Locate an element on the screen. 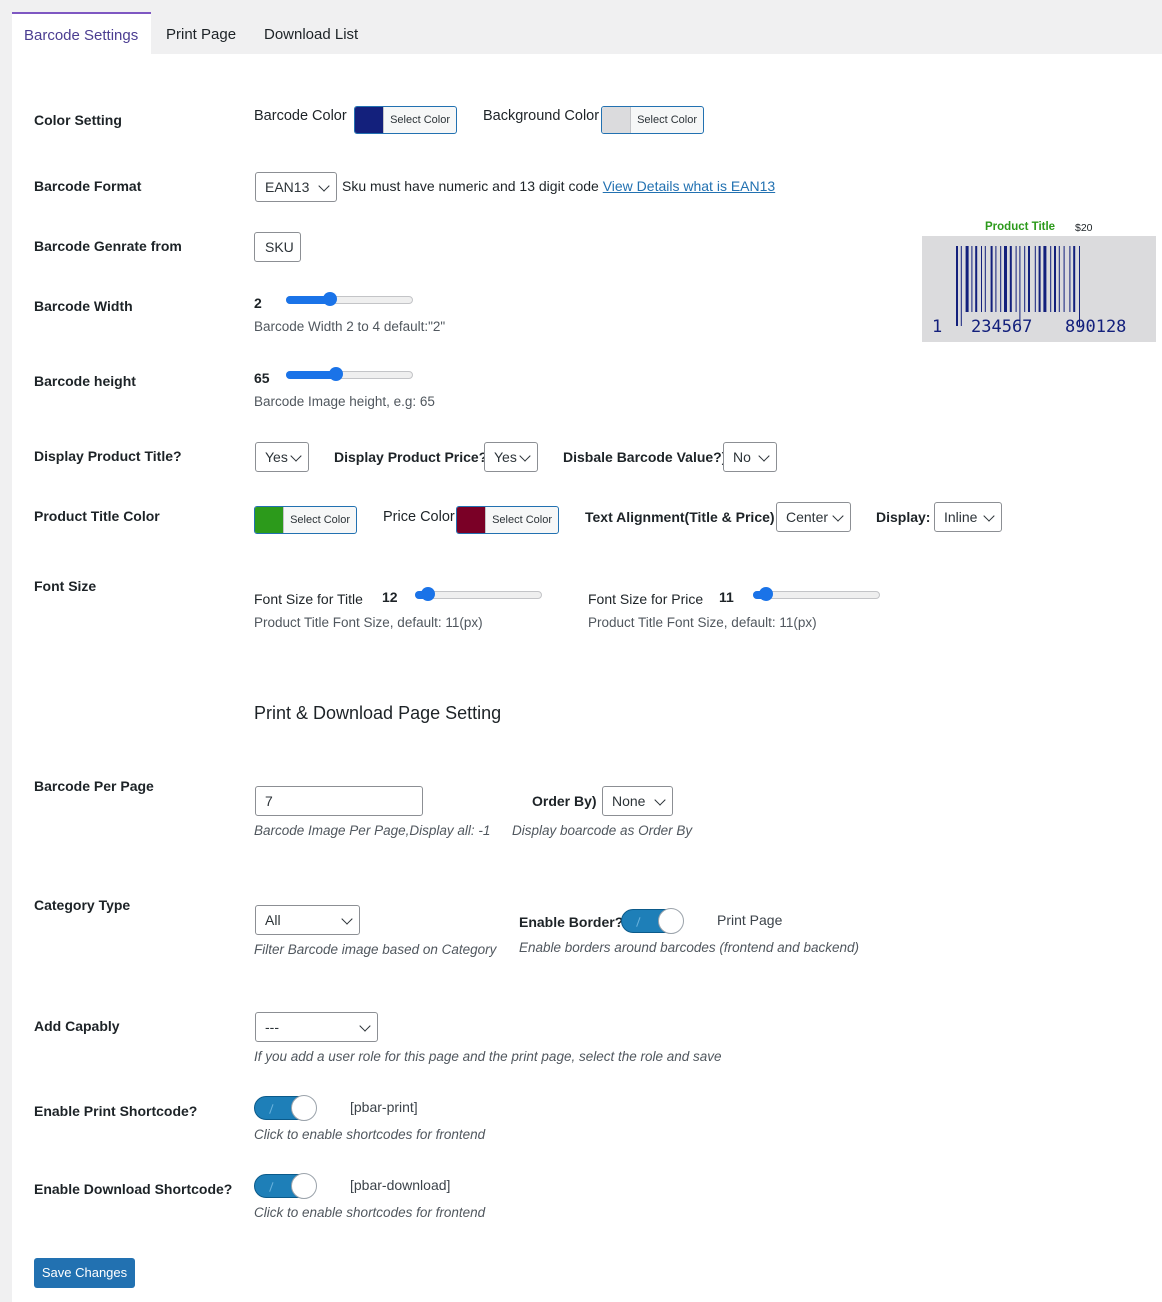  order-by-label: Order By) is located at coordinates (564, 801).